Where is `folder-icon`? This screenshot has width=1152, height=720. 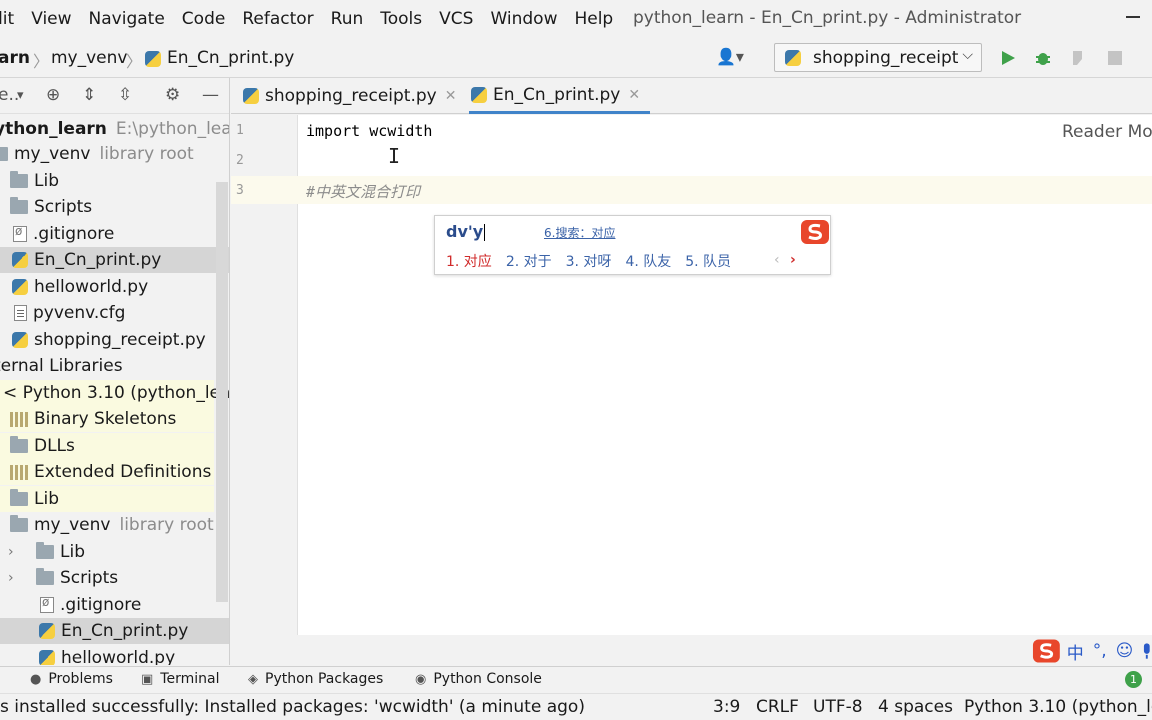 folder-icon is located at coordinates (45, 550).